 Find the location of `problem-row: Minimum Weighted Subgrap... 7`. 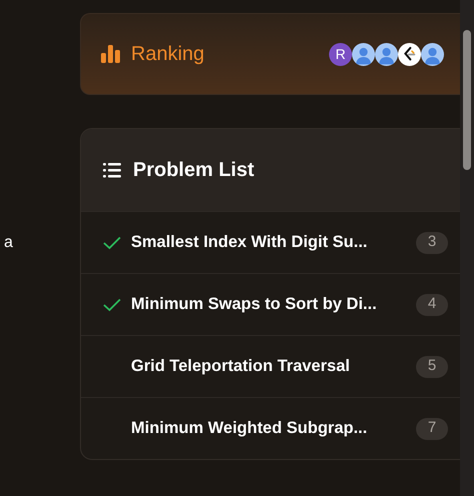

problem-row: Minimum Weighted Subgrap... 7 is located at coordinates (270, 428).